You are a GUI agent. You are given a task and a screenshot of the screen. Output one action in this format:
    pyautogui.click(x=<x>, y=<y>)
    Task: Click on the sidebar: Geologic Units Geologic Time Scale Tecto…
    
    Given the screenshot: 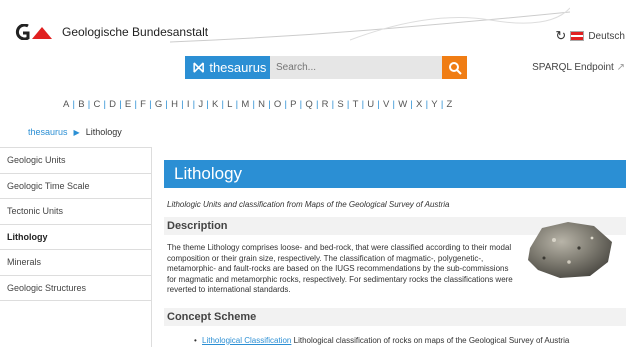 What is the action you would take?
    pyautogui.click(x=76, y=247)
    